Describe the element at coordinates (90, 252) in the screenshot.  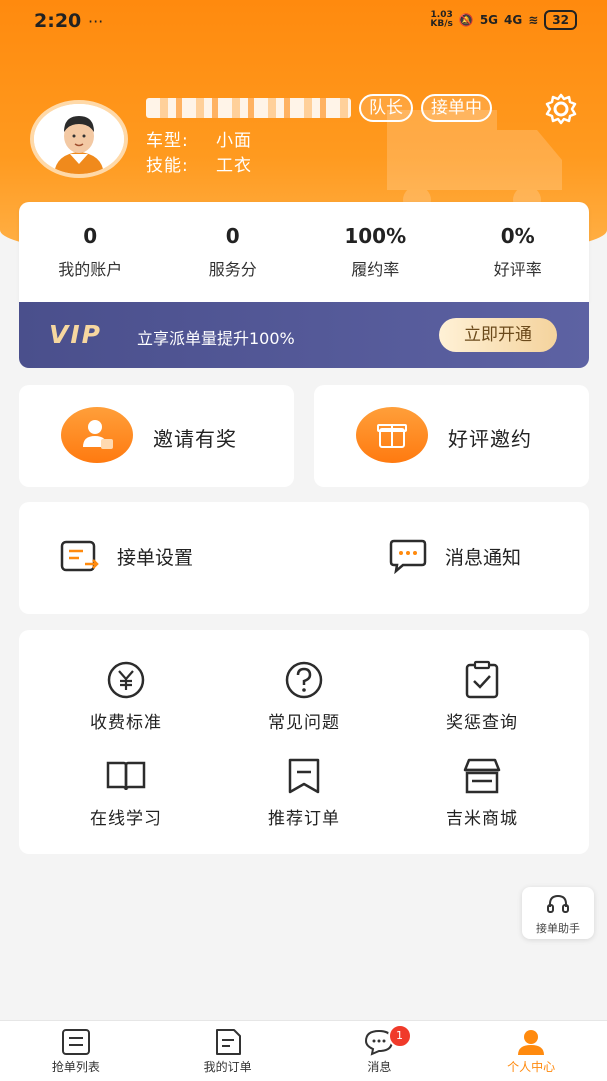
I see `stat-my-account: 0 我的账户` at that location.